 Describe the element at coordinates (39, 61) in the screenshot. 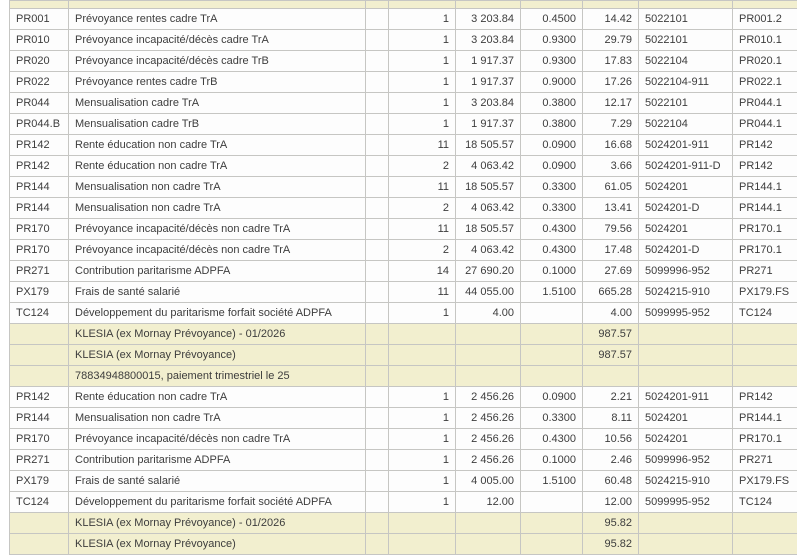

I see `cell-code: PR020` at that location.